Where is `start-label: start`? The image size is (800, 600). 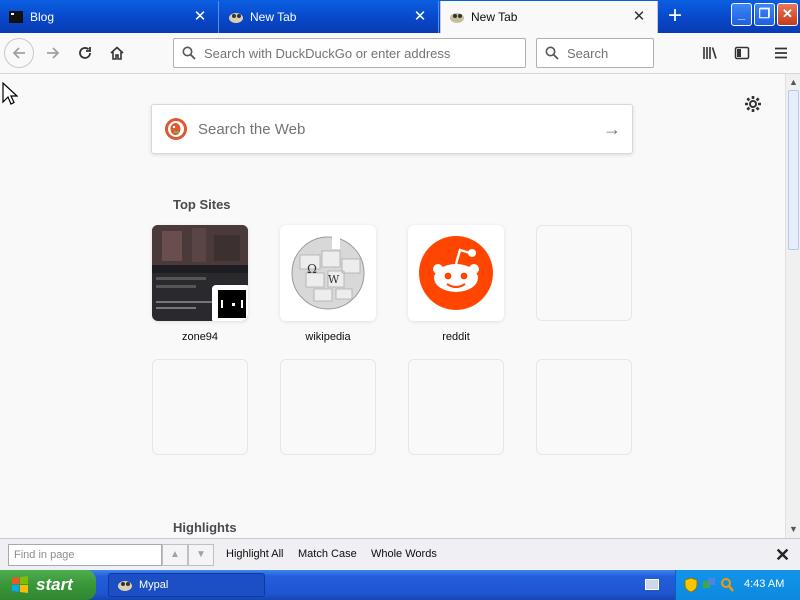
start-label: start is located at coordinates (54, 584).